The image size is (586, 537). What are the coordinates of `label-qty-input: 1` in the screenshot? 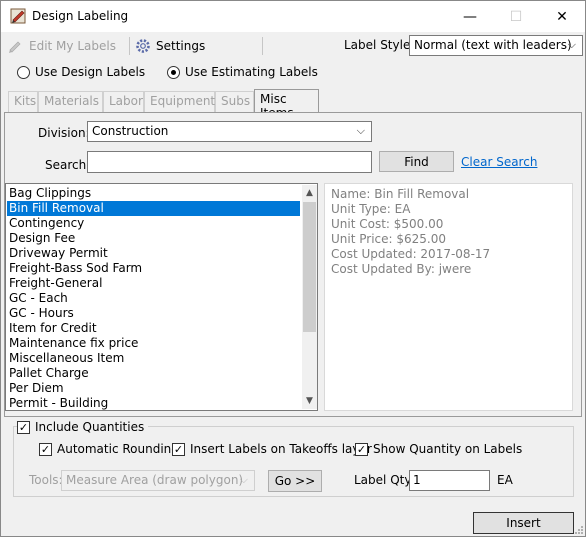 It's located at (449, 480).